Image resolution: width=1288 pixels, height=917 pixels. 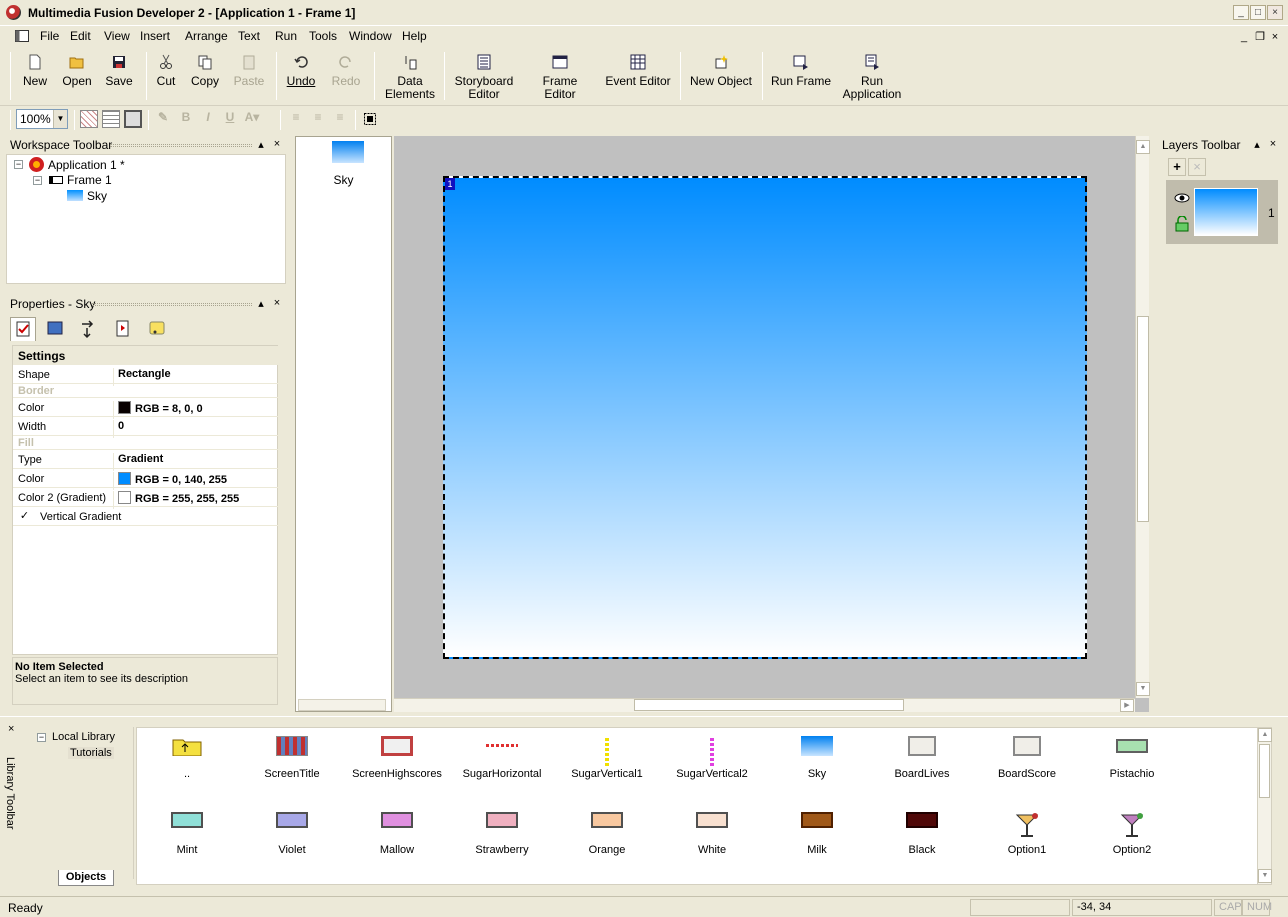 I want to click on undo-button: Undo, so click(x=301, y=70).